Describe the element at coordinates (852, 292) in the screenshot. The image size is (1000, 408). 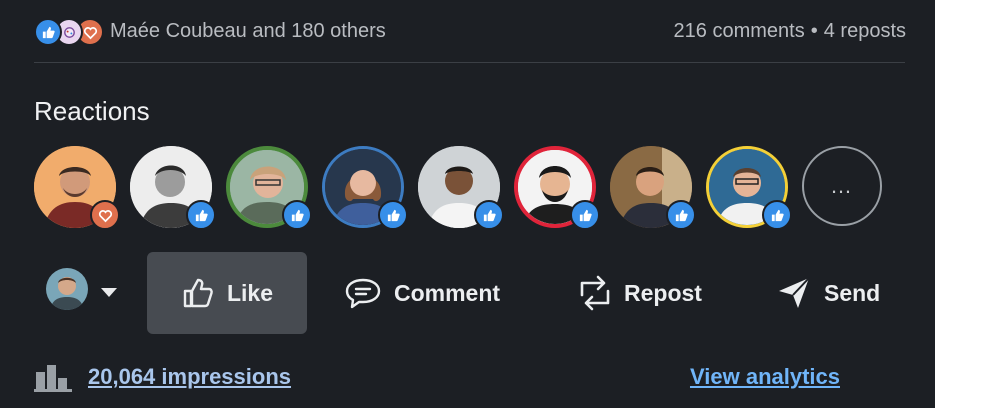
I see `send-label: Send` at that location.